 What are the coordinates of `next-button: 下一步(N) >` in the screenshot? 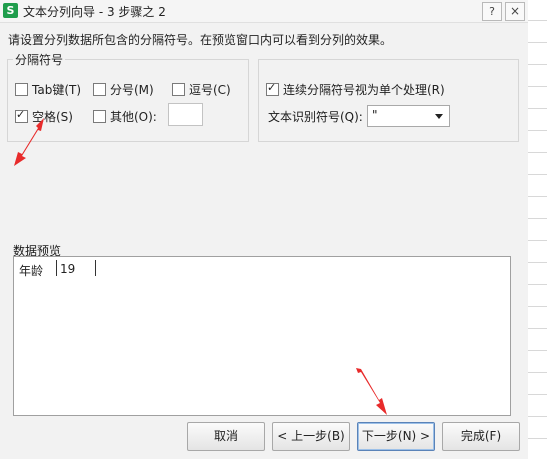 It's located at (396, 436).